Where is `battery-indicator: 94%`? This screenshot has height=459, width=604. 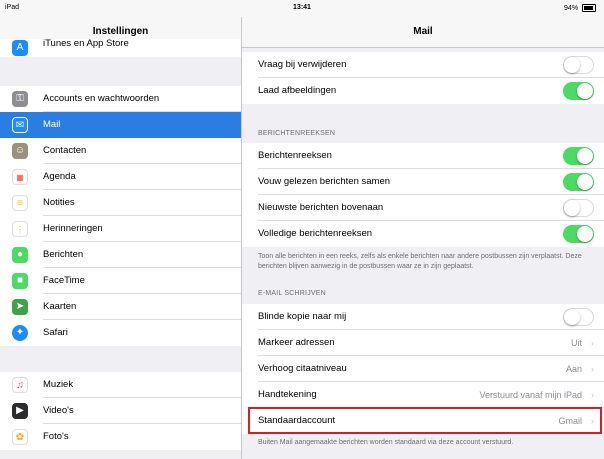
battery-indicator: 94% is located at coordinates (580, 8).